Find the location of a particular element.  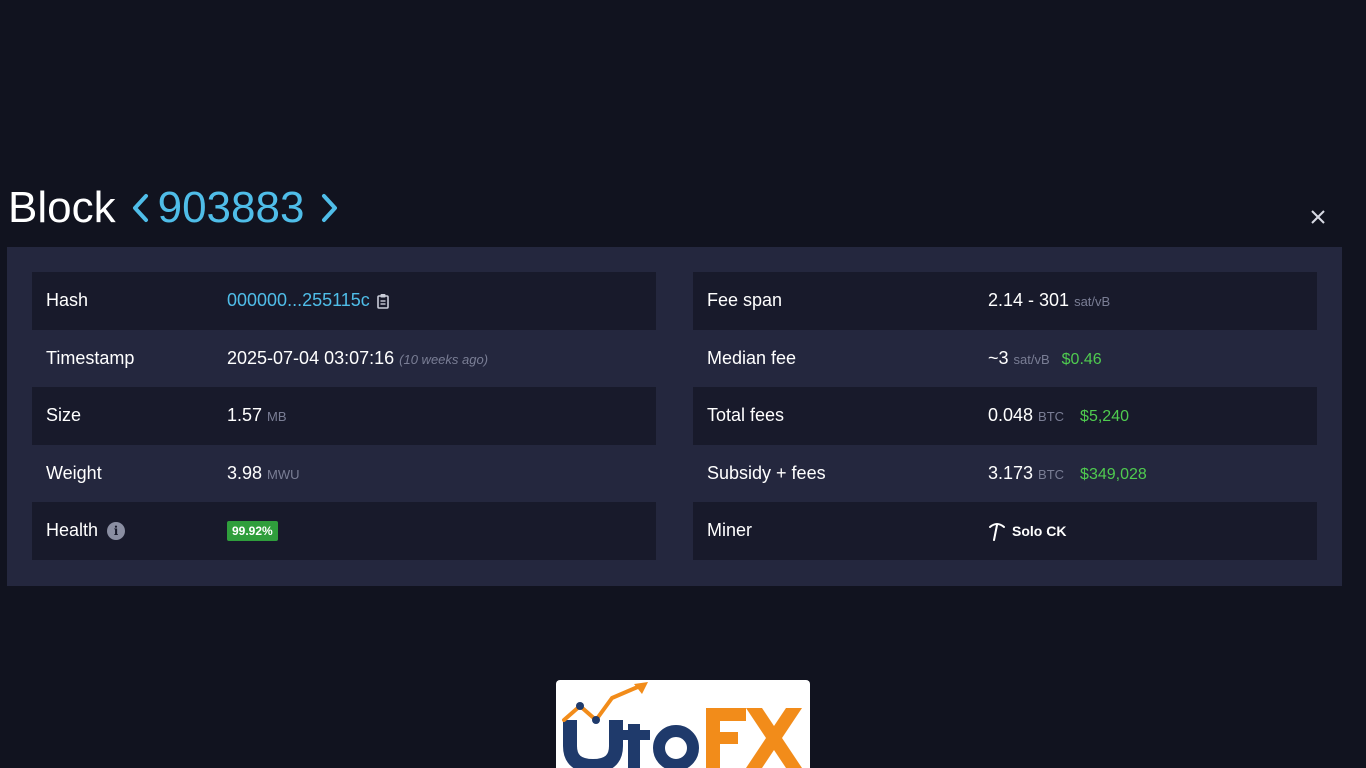

fee-span-value: 2.14 - 301 is located at coordinates (1029, 300).